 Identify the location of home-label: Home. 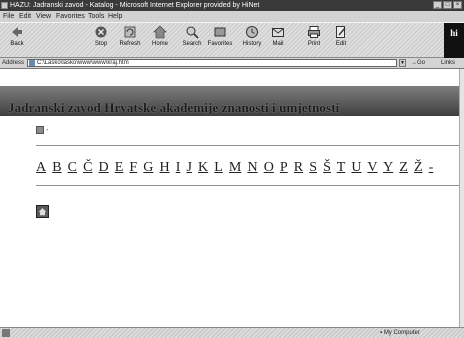
(159, 44).